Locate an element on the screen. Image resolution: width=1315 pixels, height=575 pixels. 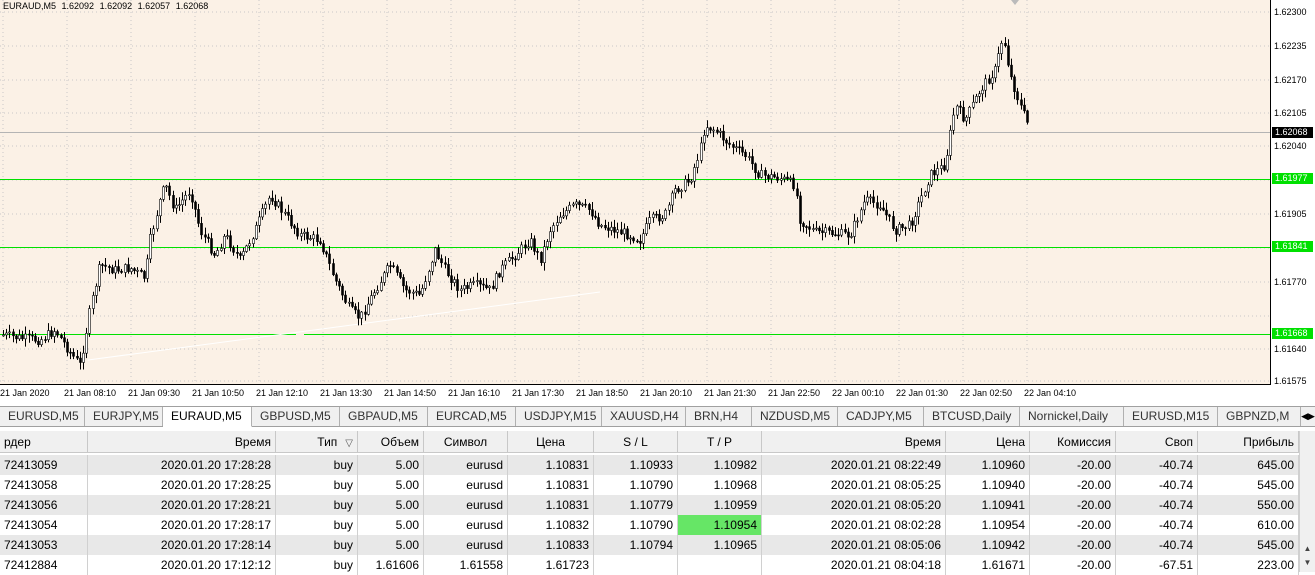
tab-scroll-arrows-icon: ◀▶ is located at coordinates (1308, 416).